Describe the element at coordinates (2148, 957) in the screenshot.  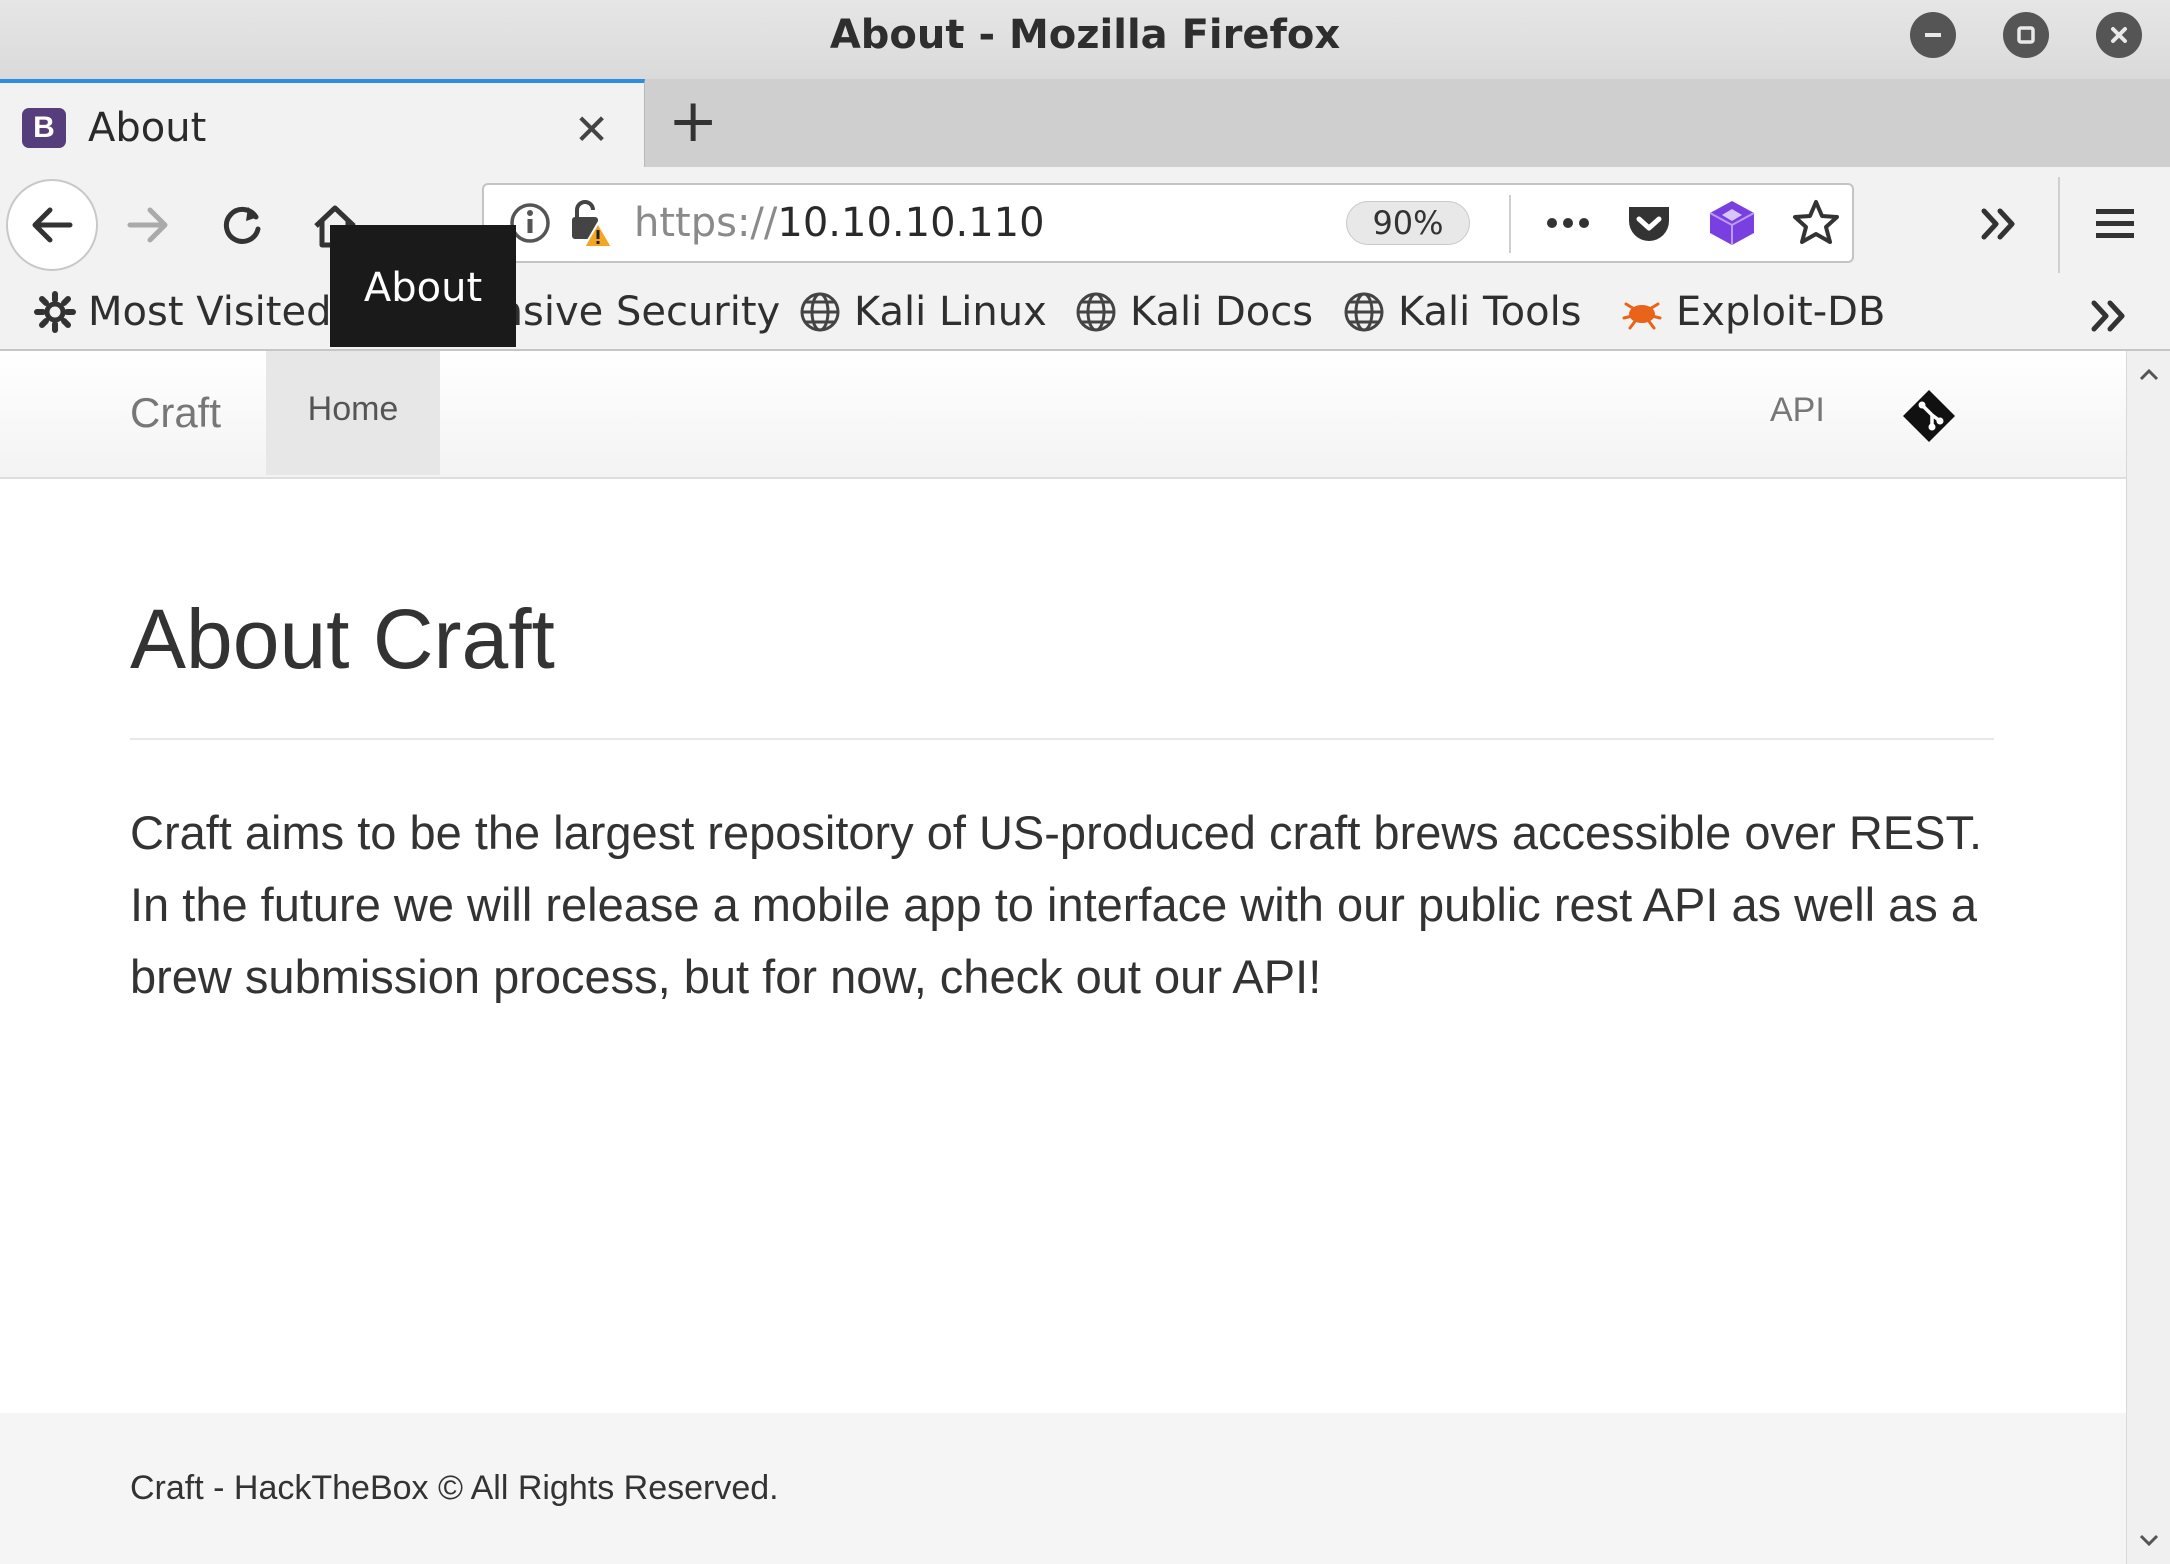
I see `vertical-scrollbar` at that location.